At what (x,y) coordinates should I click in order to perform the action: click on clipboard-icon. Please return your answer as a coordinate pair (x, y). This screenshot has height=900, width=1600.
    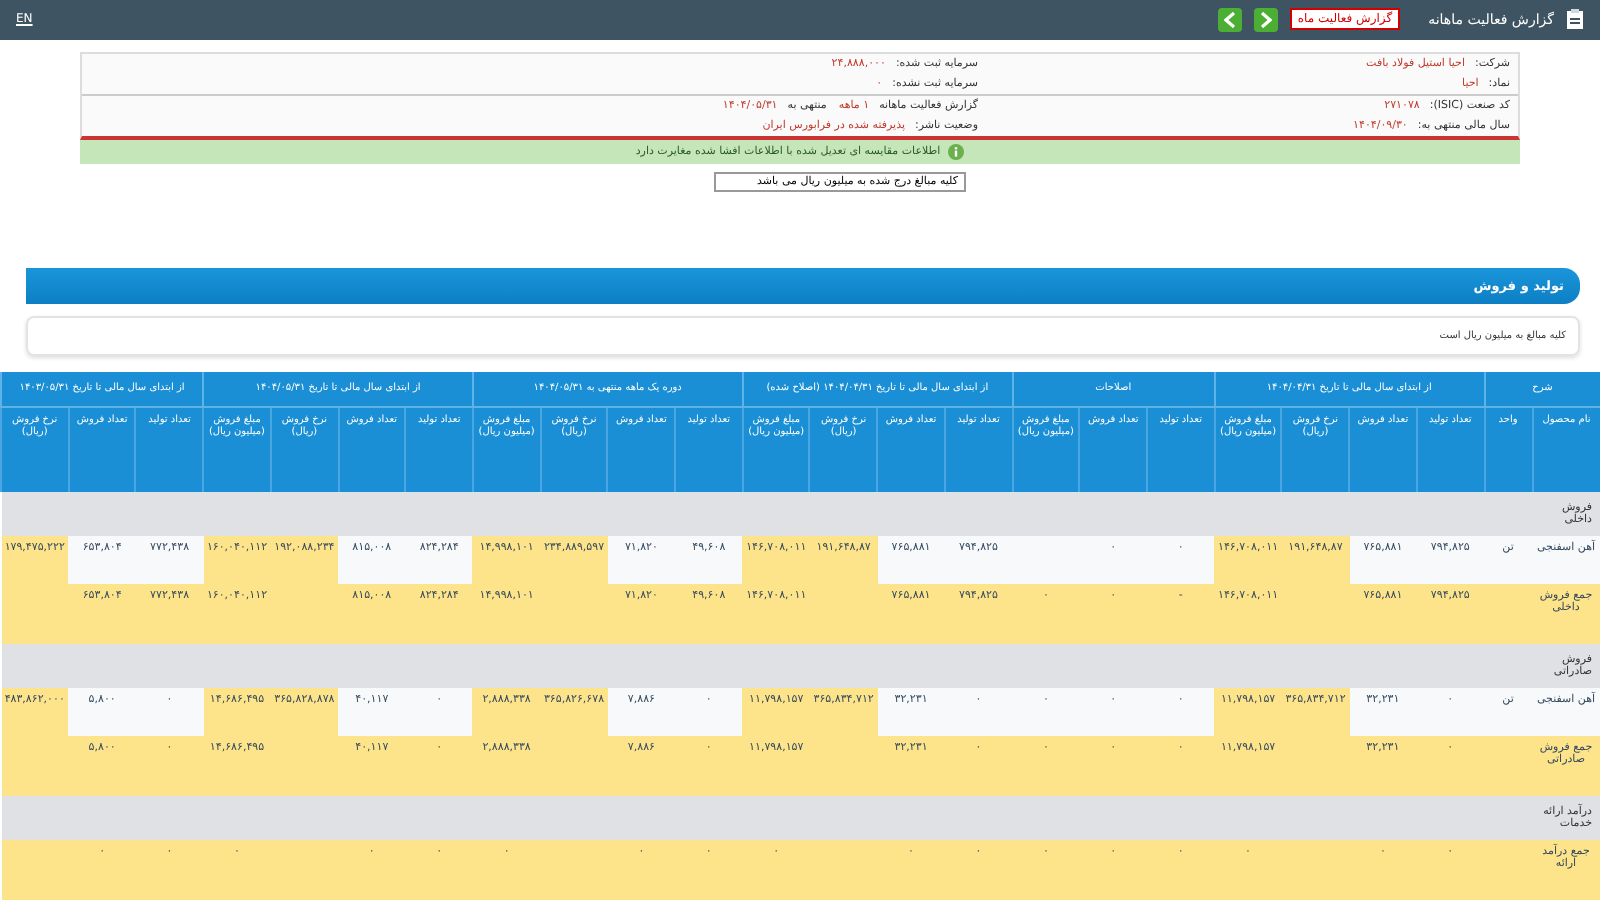
    Looking at the image, I should click on (1575, 19).